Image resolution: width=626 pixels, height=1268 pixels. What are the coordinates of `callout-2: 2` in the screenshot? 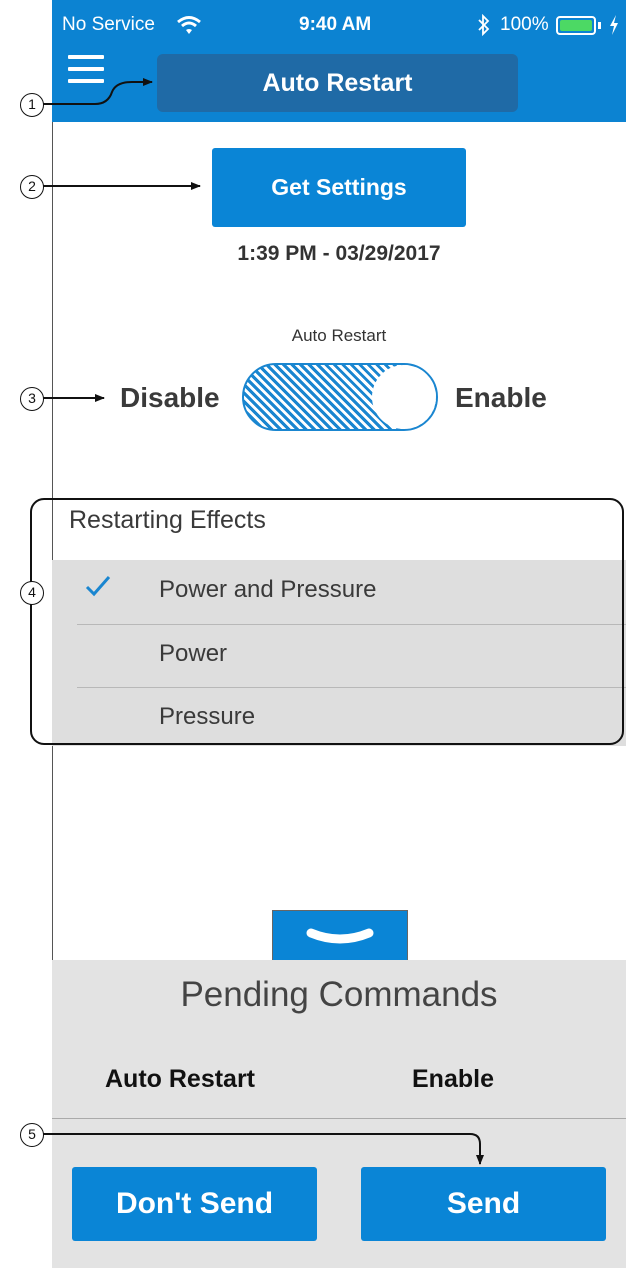 It's located at (32, 187).